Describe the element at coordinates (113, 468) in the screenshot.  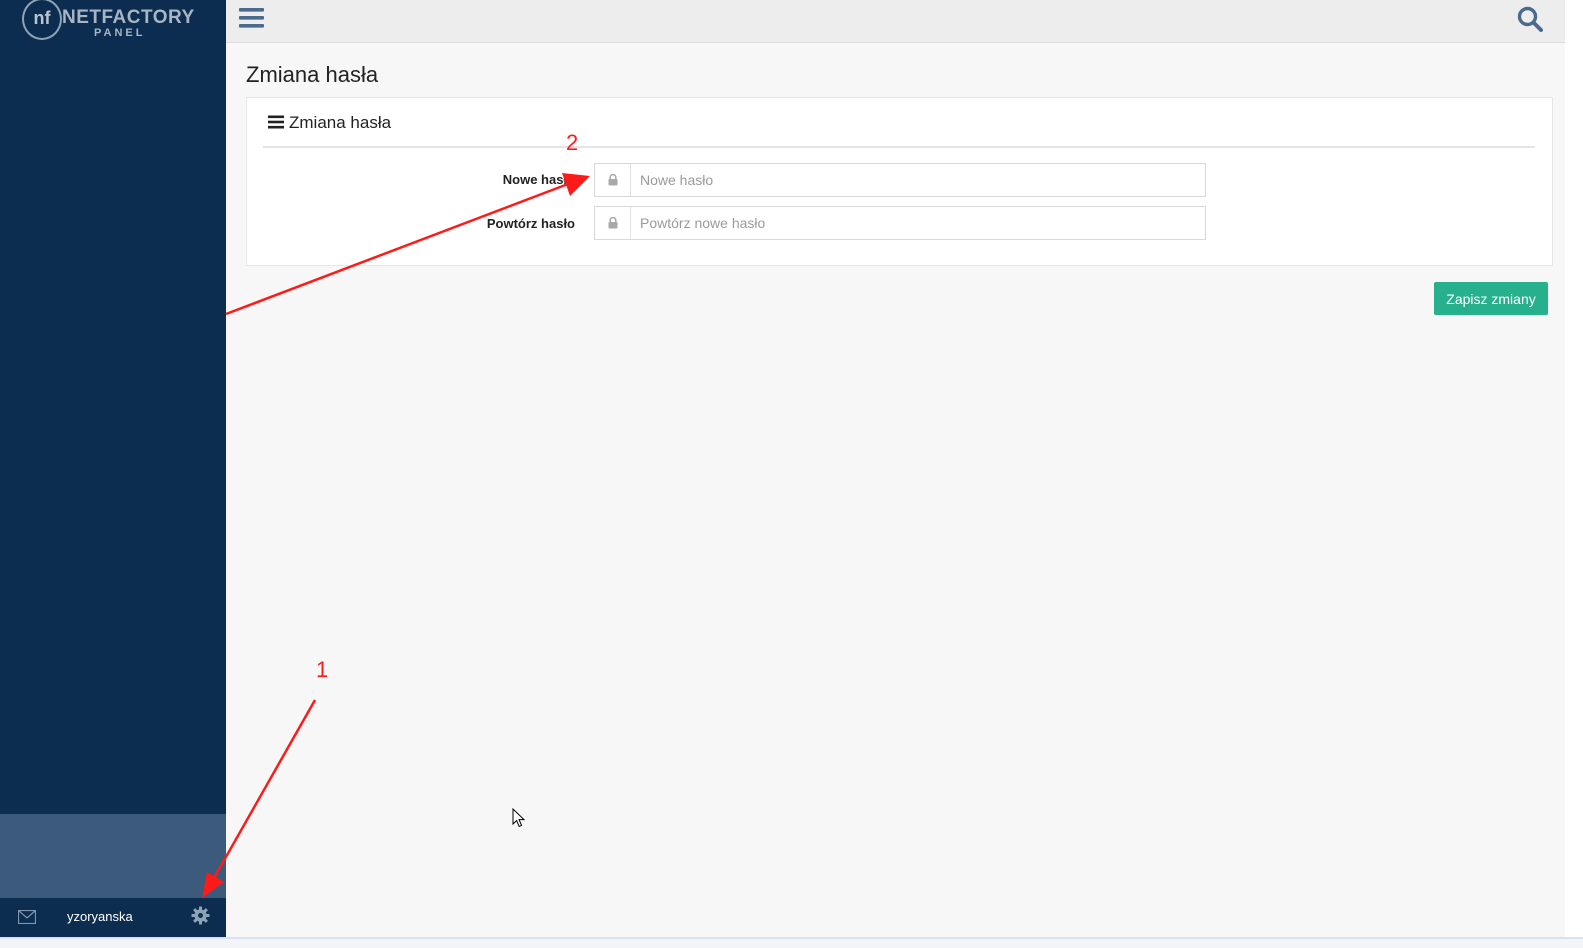
I see `sidebar: nf NETFACTORY PANEL yzoryanska` at that location.